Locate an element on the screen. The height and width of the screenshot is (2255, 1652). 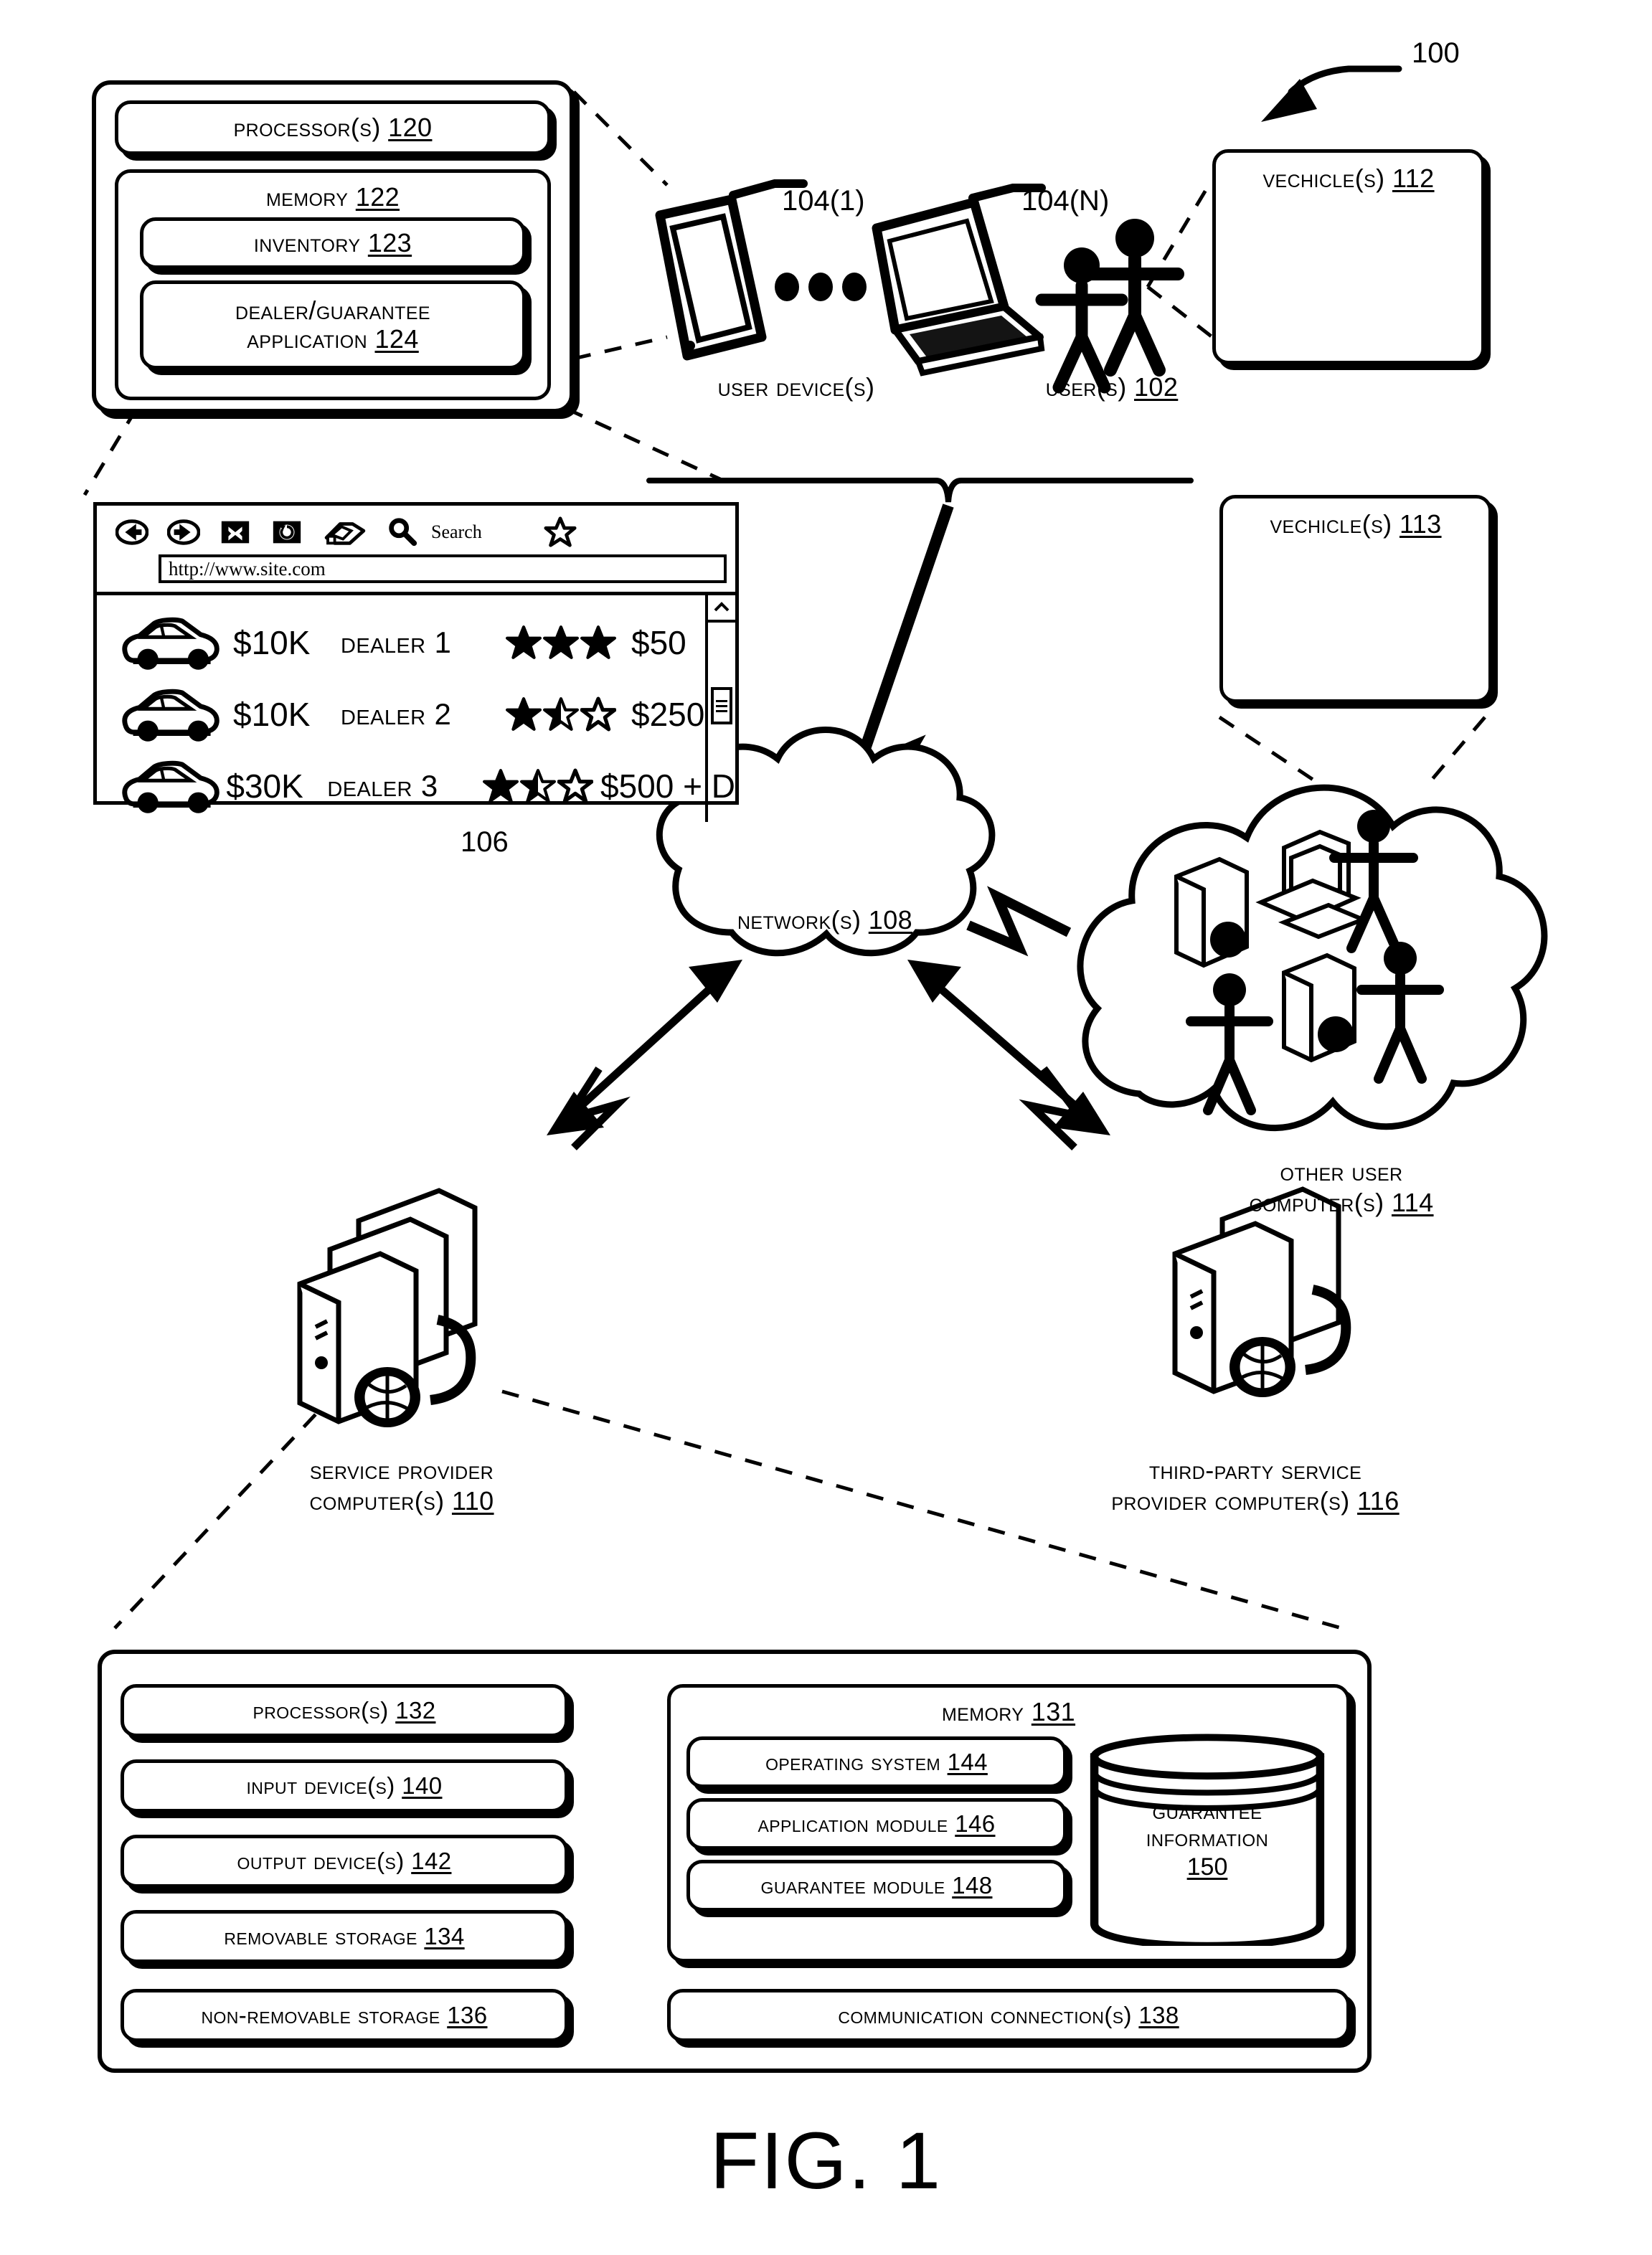
dealer-app-line2: Application 124 is located at coordinates (333, 339).